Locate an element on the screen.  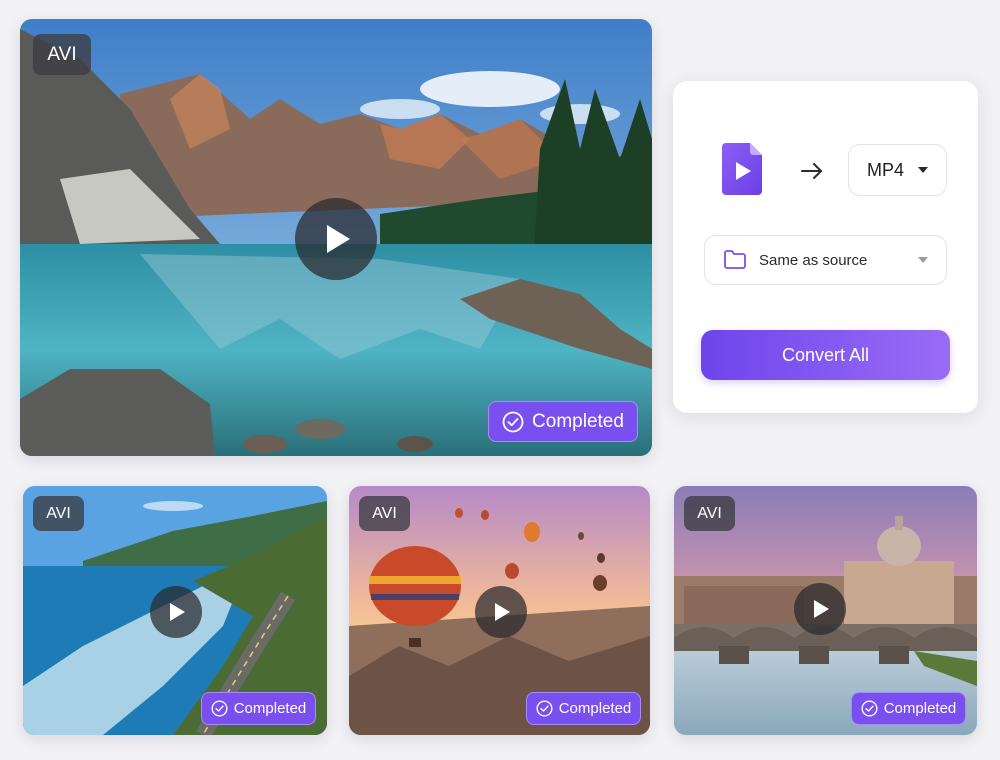
convert-all-button: Convert All is located at coordinates (825, 355).